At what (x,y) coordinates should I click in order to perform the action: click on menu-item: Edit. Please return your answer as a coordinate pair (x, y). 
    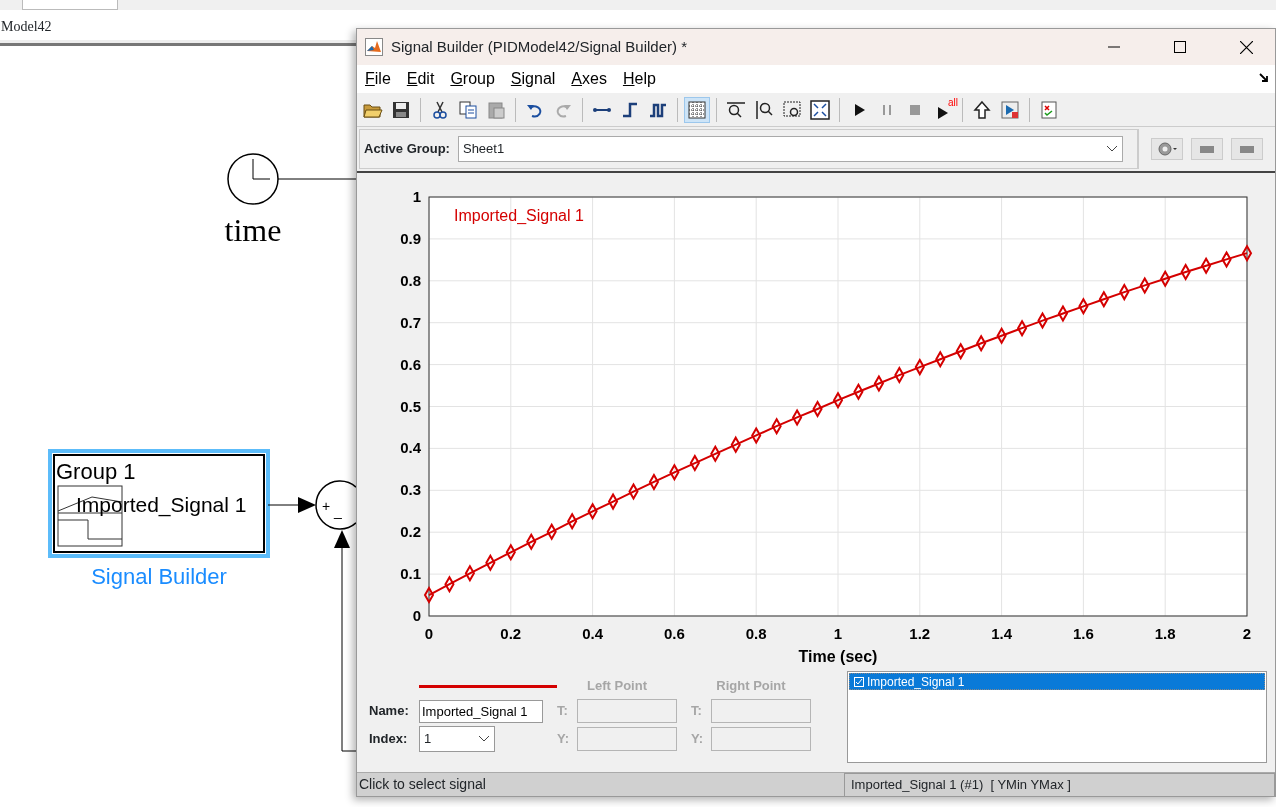
    Looking at the image, I should click on (420, 79).